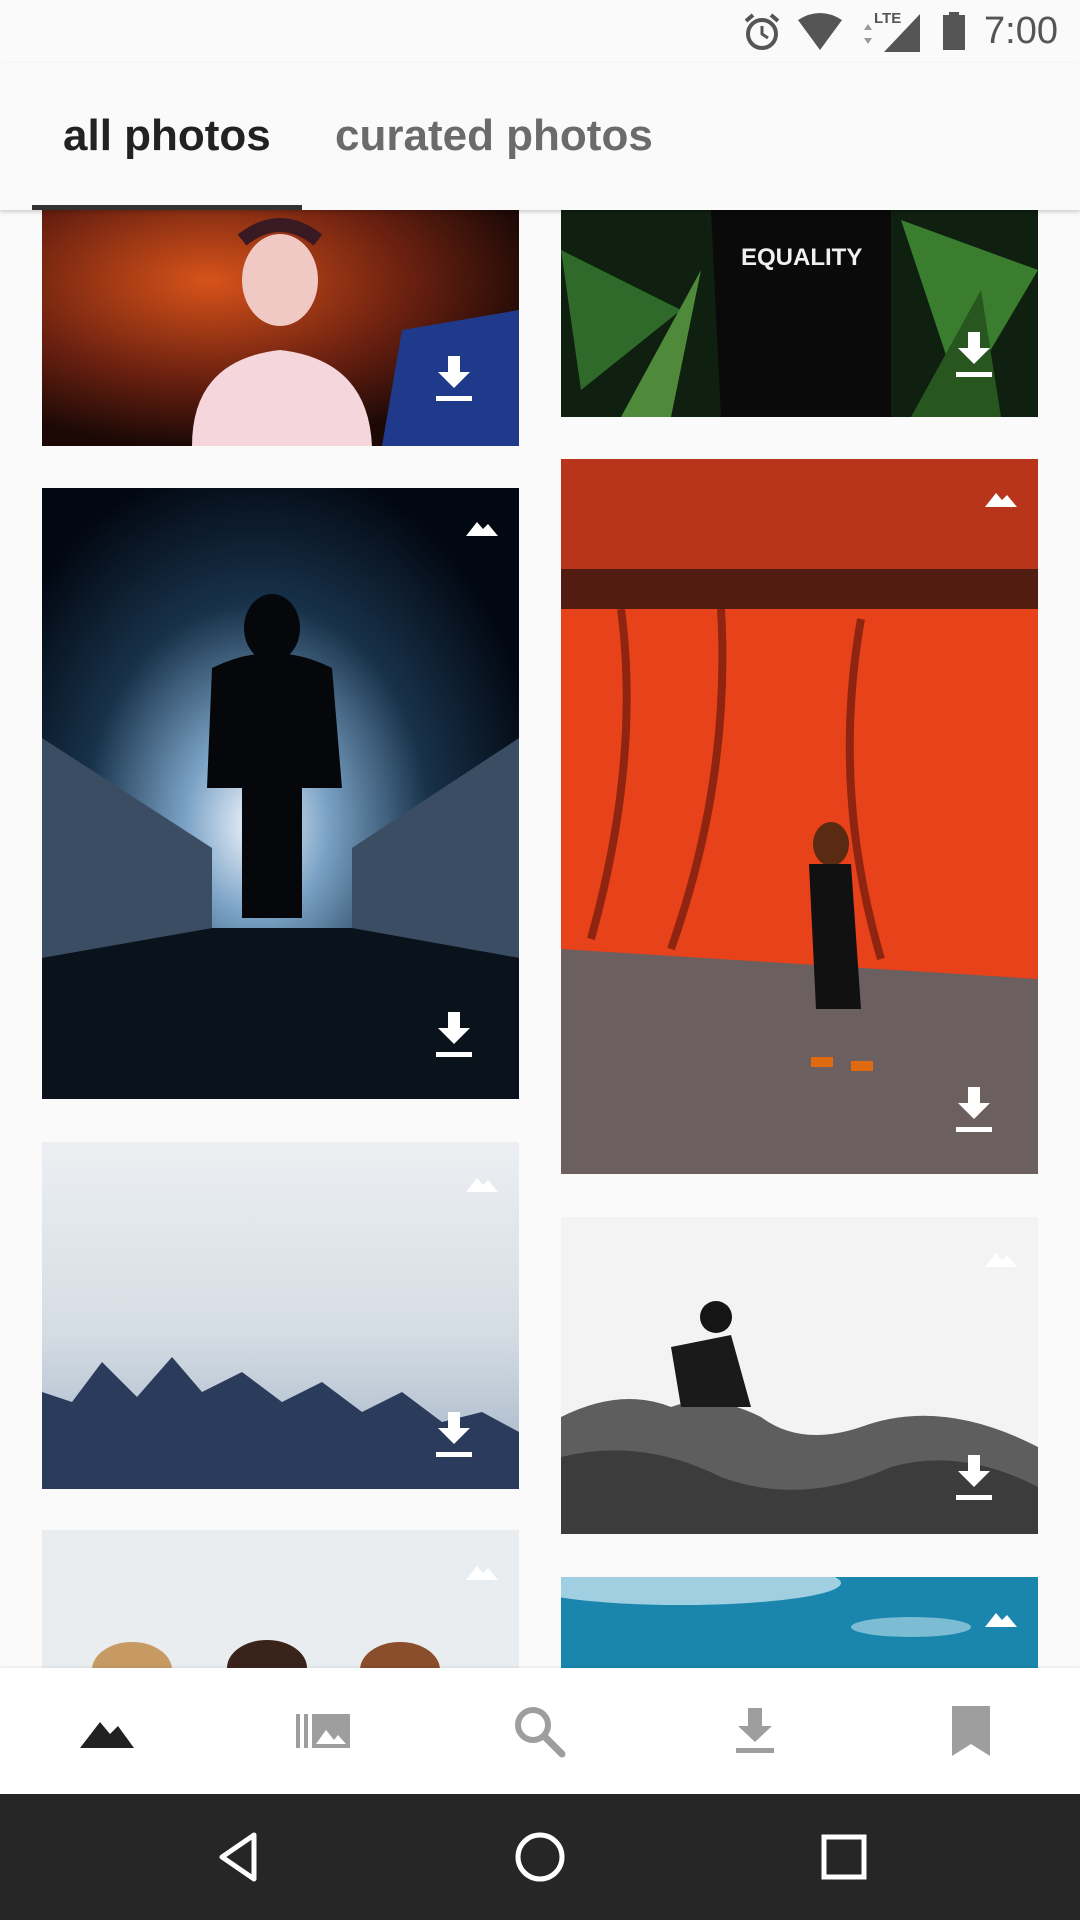 This screenshot has height=1920, width=1080. Describe the element at coordinates (107, 1731) in the screenshot. I see `nav-home-mountains-icon` at that location.